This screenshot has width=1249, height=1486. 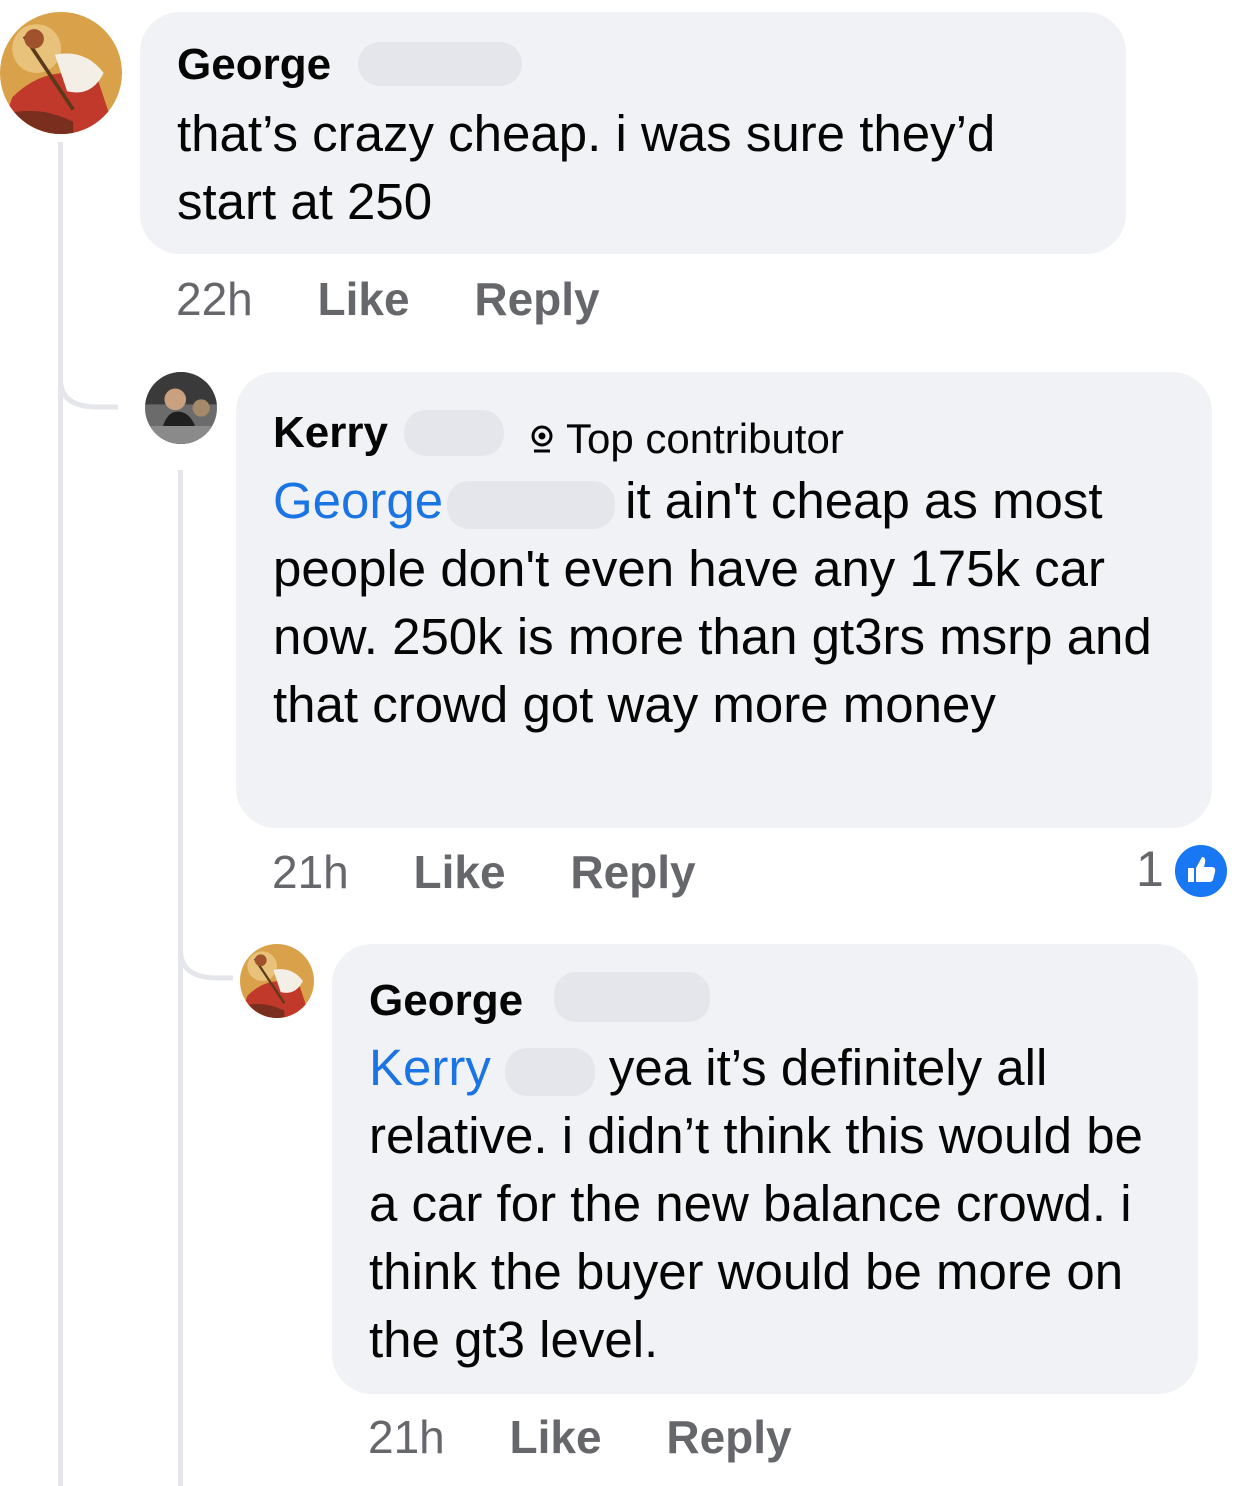 I want to click on comment-actions-2: 21h Like Reply, so click(x=484, y=872).